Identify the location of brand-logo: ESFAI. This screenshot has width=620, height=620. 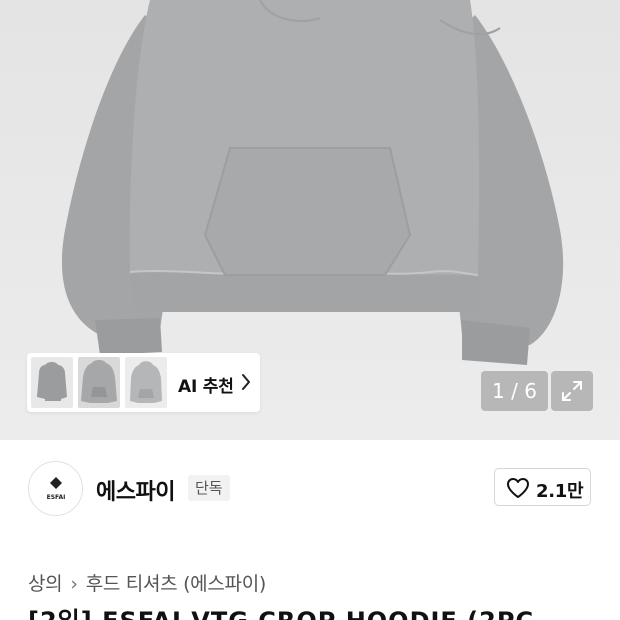
(55, 488).